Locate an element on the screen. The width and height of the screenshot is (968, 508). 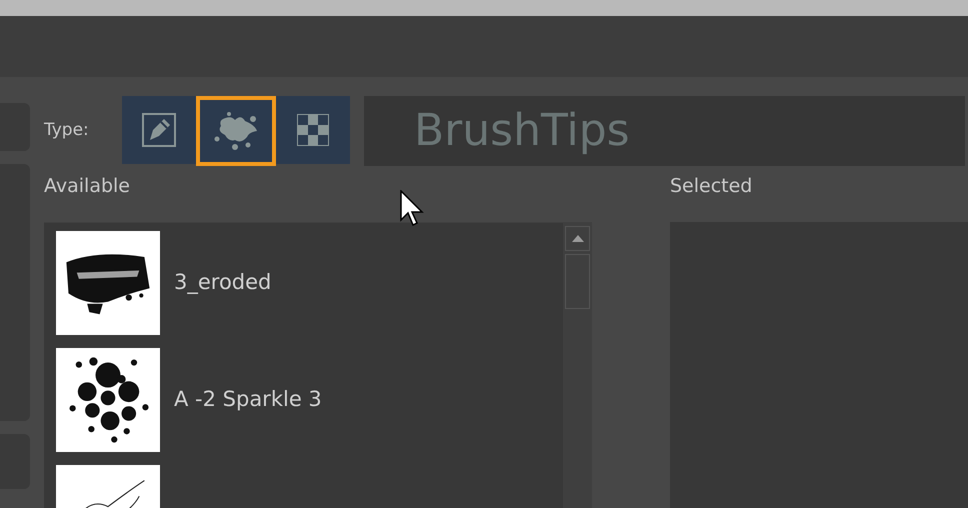
brush-icon is located at coordinates (159, 130).